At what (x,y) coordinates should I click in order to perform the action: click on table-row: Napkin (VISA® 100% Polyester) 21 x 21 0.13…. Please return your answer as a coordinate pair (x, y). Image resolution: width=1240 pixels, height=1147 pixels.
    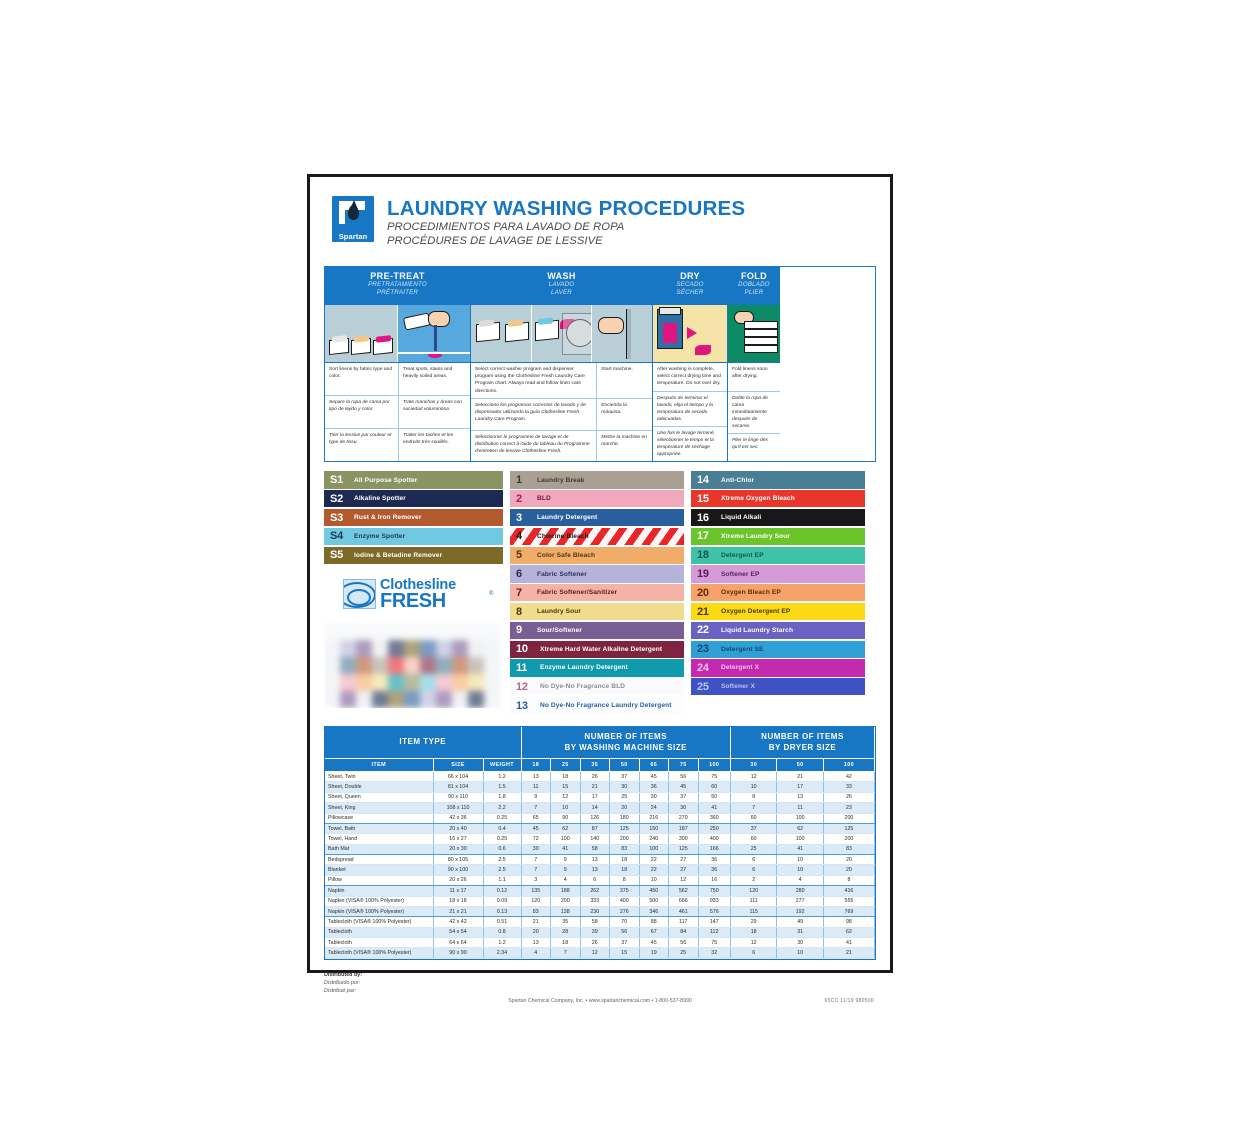
    Looking at the image, I should click on (600, 912).